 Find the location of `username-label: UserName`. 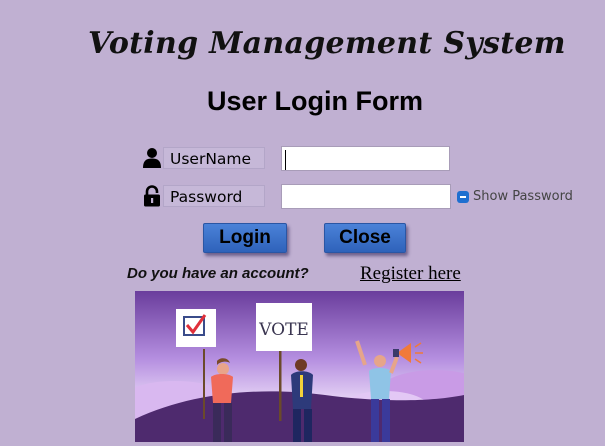

username-label: UserName is located at coordinates (214, 158).